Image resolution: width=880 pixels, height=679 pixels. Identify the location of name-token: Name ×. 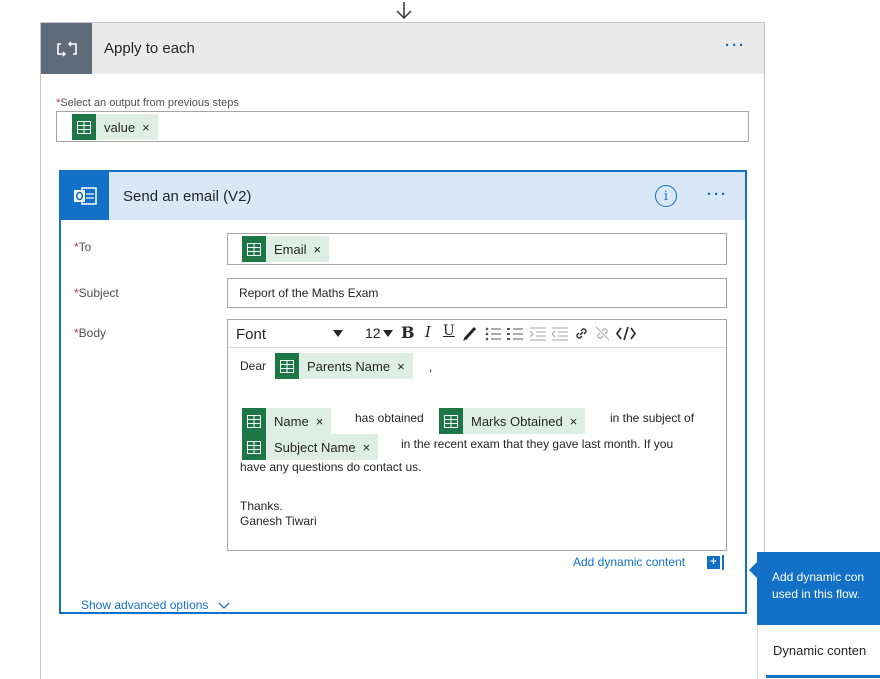
(287, 421).